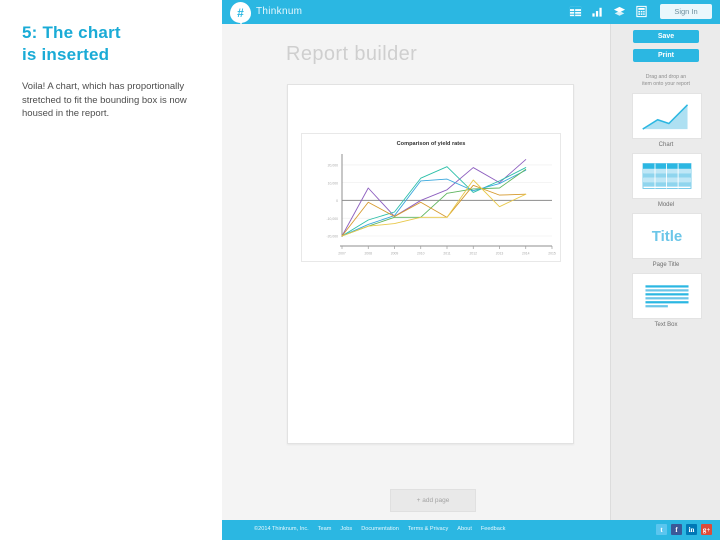 The image size is (720, 540). I want to click on social-icon-group: t f in g+, so click(684, 529).